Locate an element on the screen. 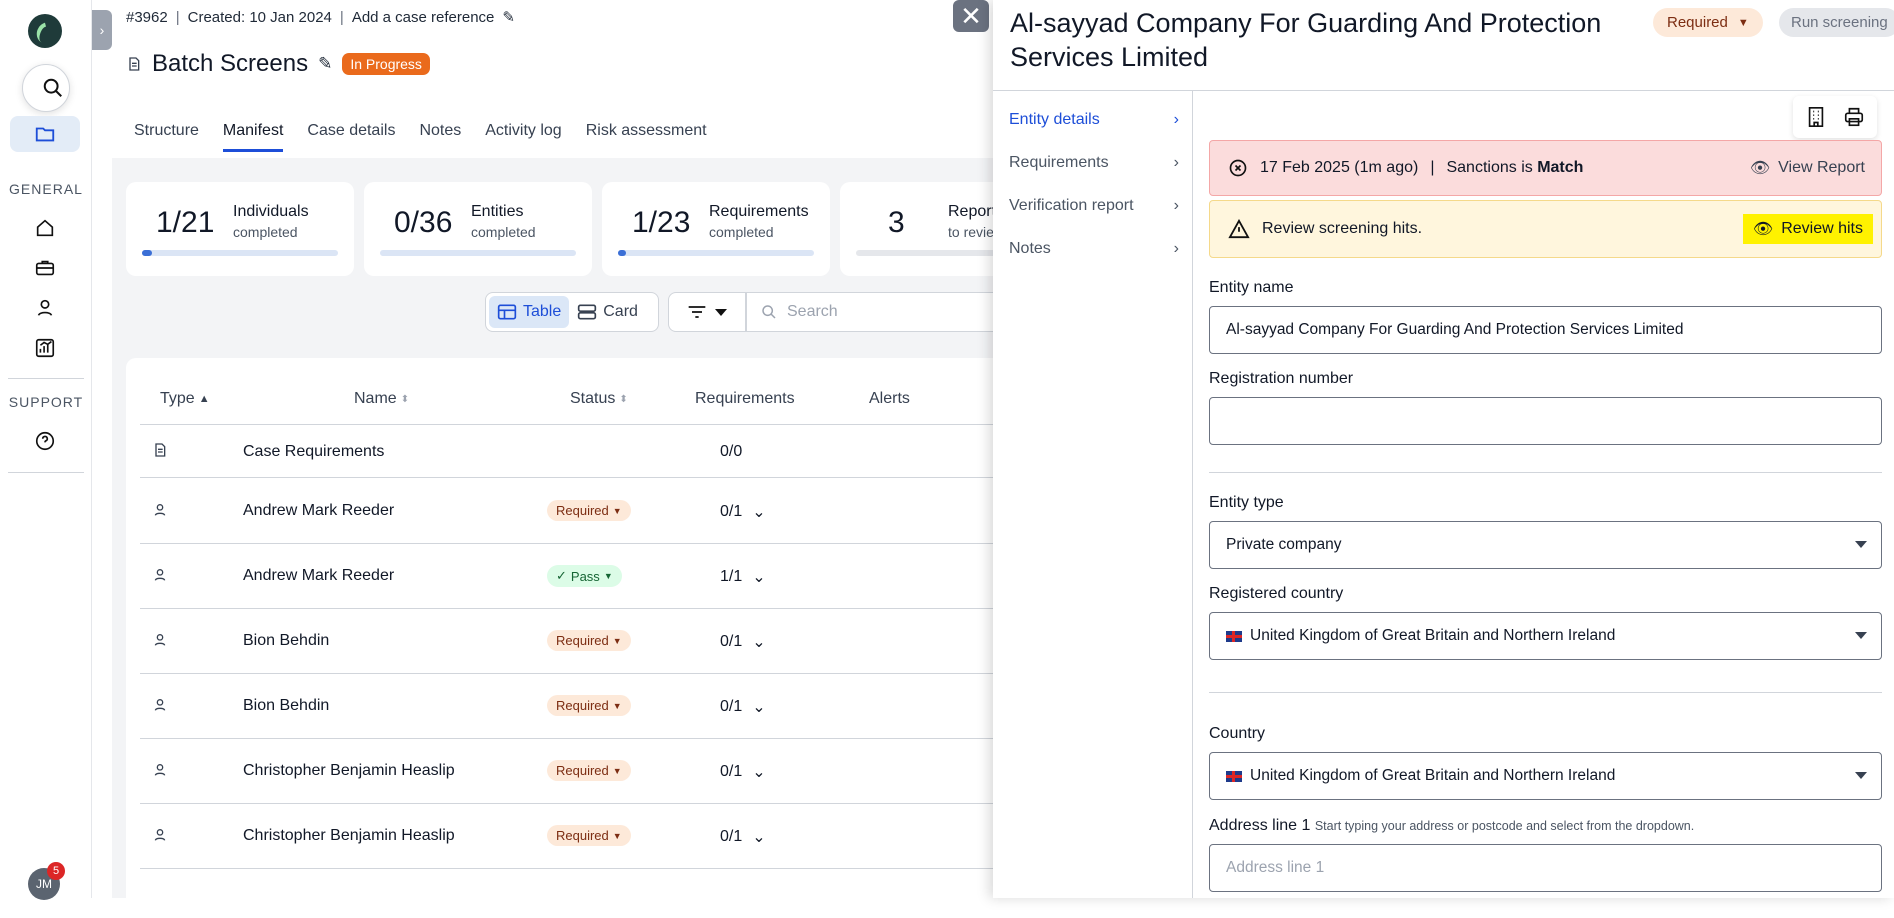  print-icon is located at coordinates (1854, 117).